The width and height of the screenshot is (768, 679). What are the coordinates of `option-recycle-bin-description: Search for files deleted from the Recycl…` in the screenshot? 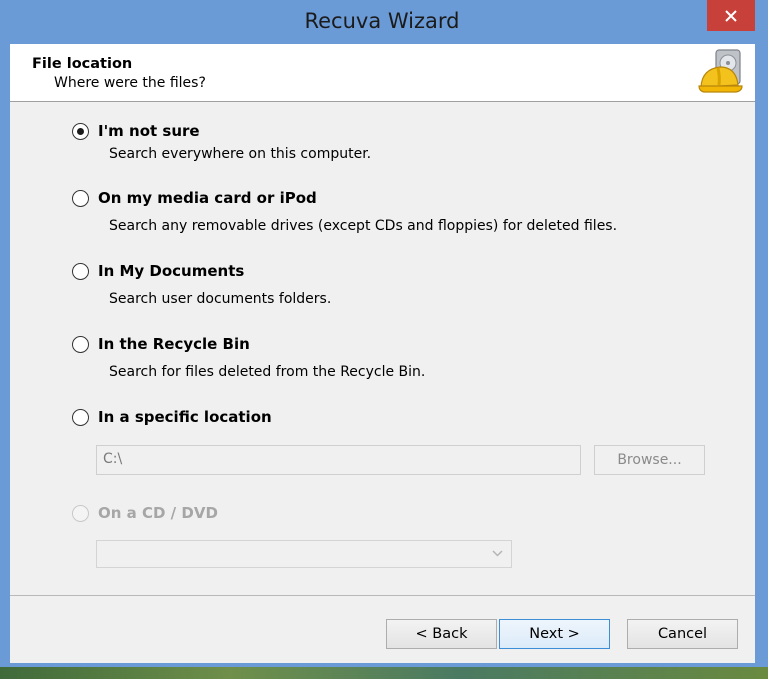 It's located at (267, 372).